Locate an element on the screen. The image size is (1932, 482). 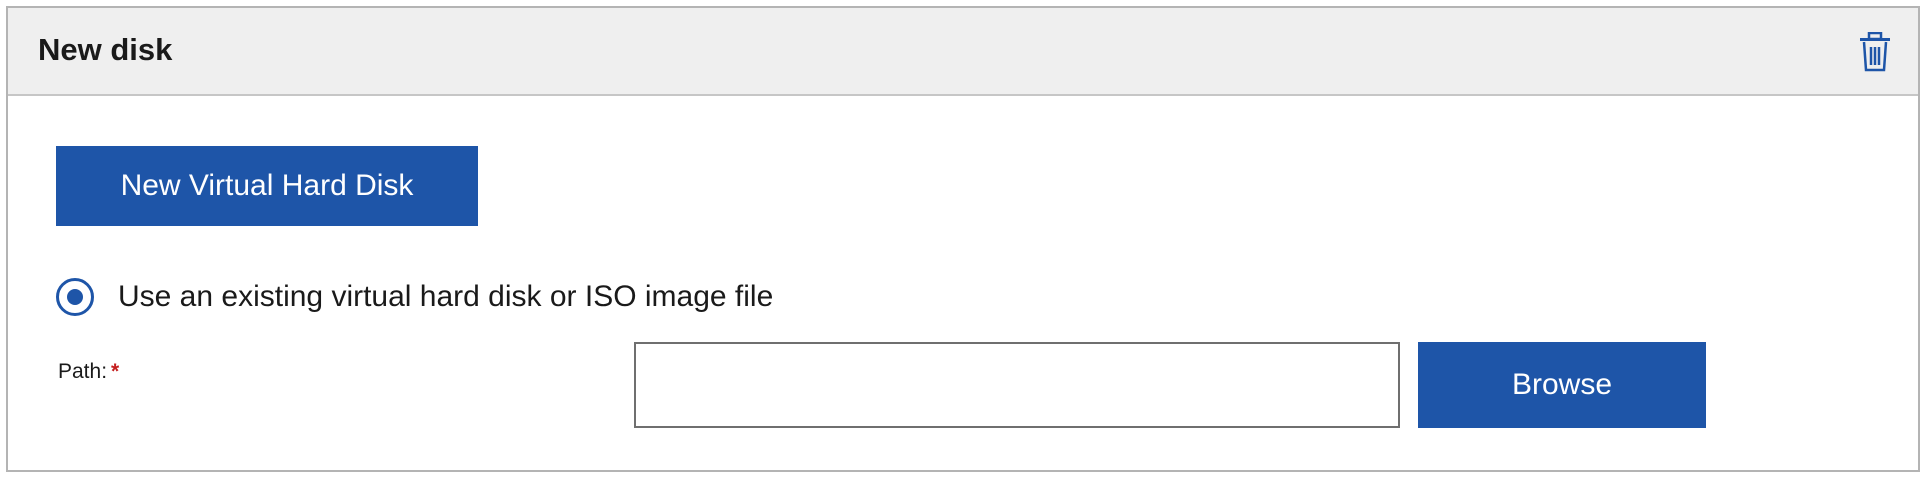
new-virtual-hard-disk-button: New Virtual Hard Disk is located at coordinates (267, 186).